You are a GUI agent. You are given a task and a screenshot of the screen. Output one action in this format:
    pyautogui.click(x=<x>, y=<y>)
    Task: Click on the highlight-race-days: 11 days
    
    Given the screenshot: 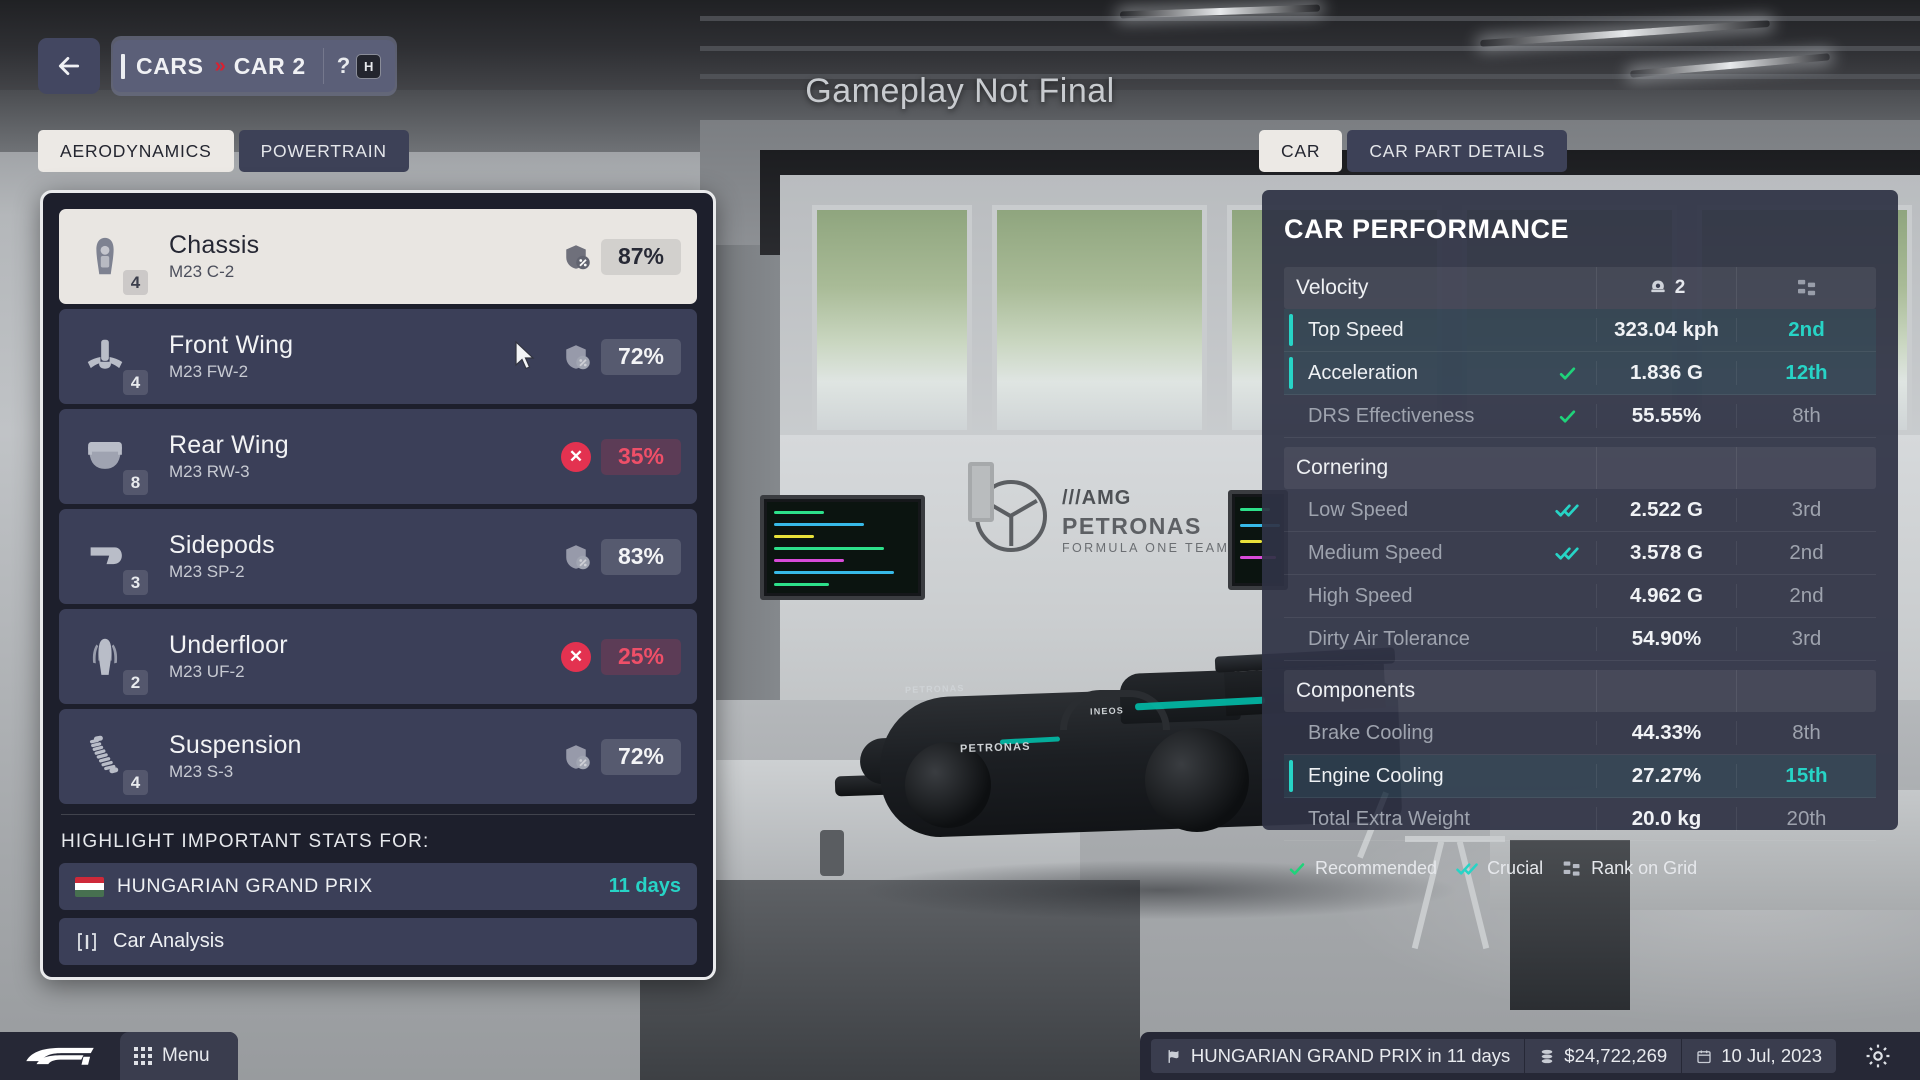 What is the action you would take?
    pyautogui.click(x=644, y=886)
    